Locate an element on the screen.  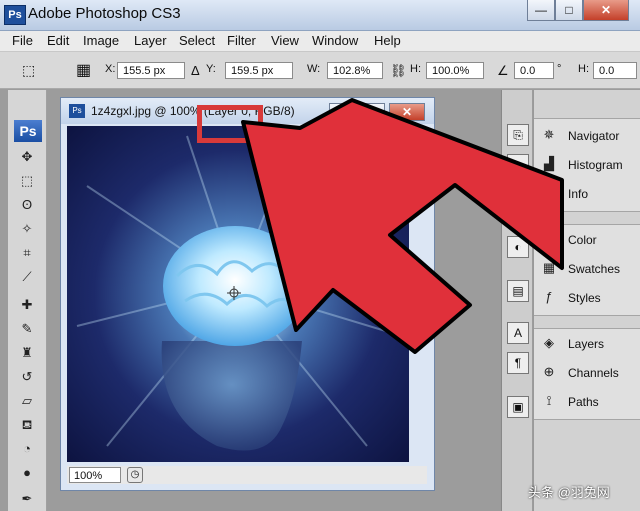
watermark-text: 头条 @羽兔网 is located at coordinates (569, 492).